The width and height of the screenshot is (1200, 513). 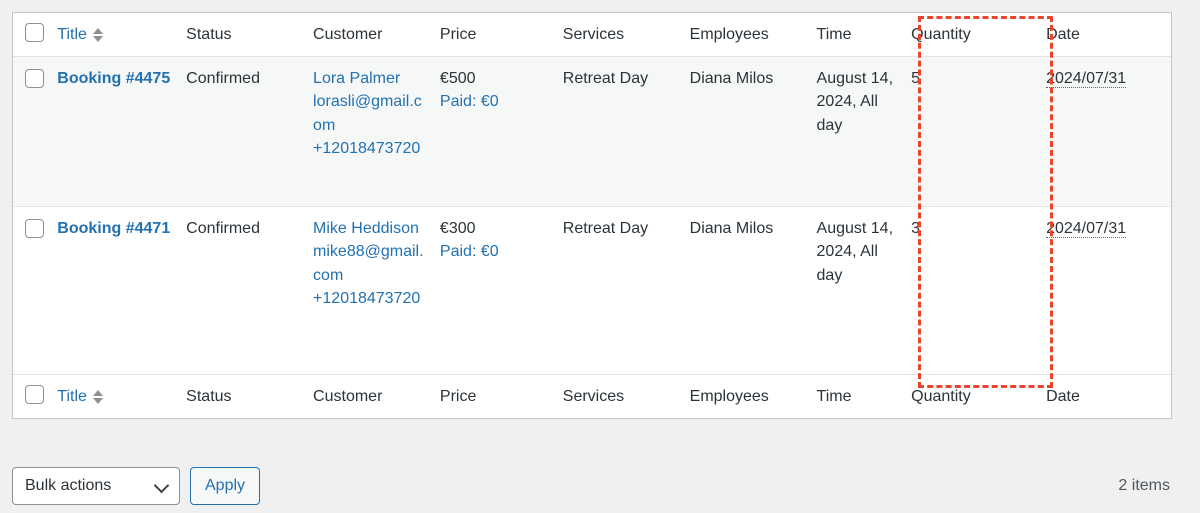 I want to click on customer-name-link: Lora Palmer, so click(x=371, y=78).